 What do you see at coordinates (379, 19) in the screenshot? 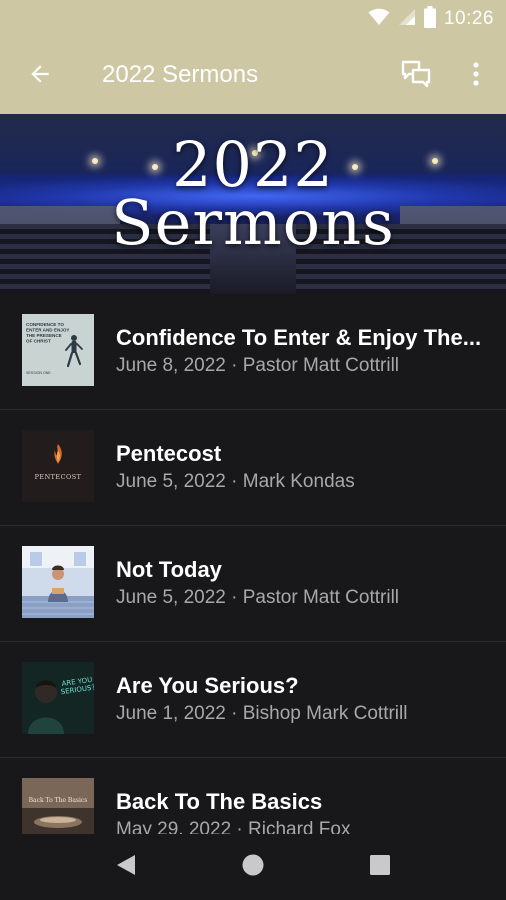
I see `wifi-icon` at bounding box center [379, 19].